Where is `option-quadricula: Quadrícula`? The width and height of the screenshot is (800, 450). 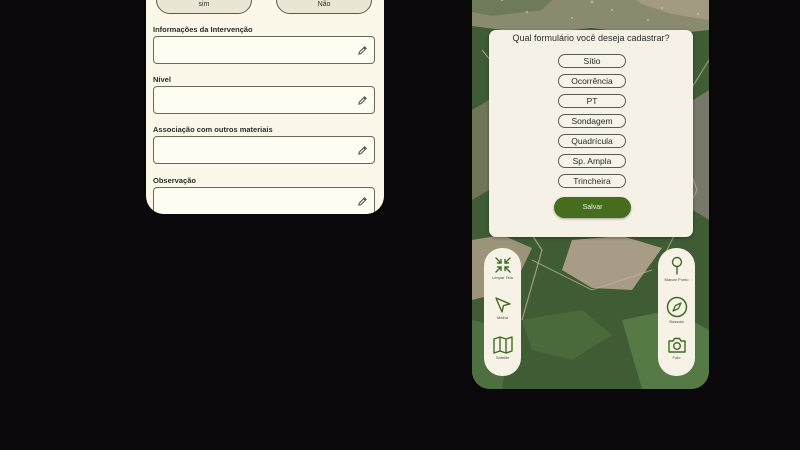 option-quadricula: Quadrícula is located at coordinates (592, 141).